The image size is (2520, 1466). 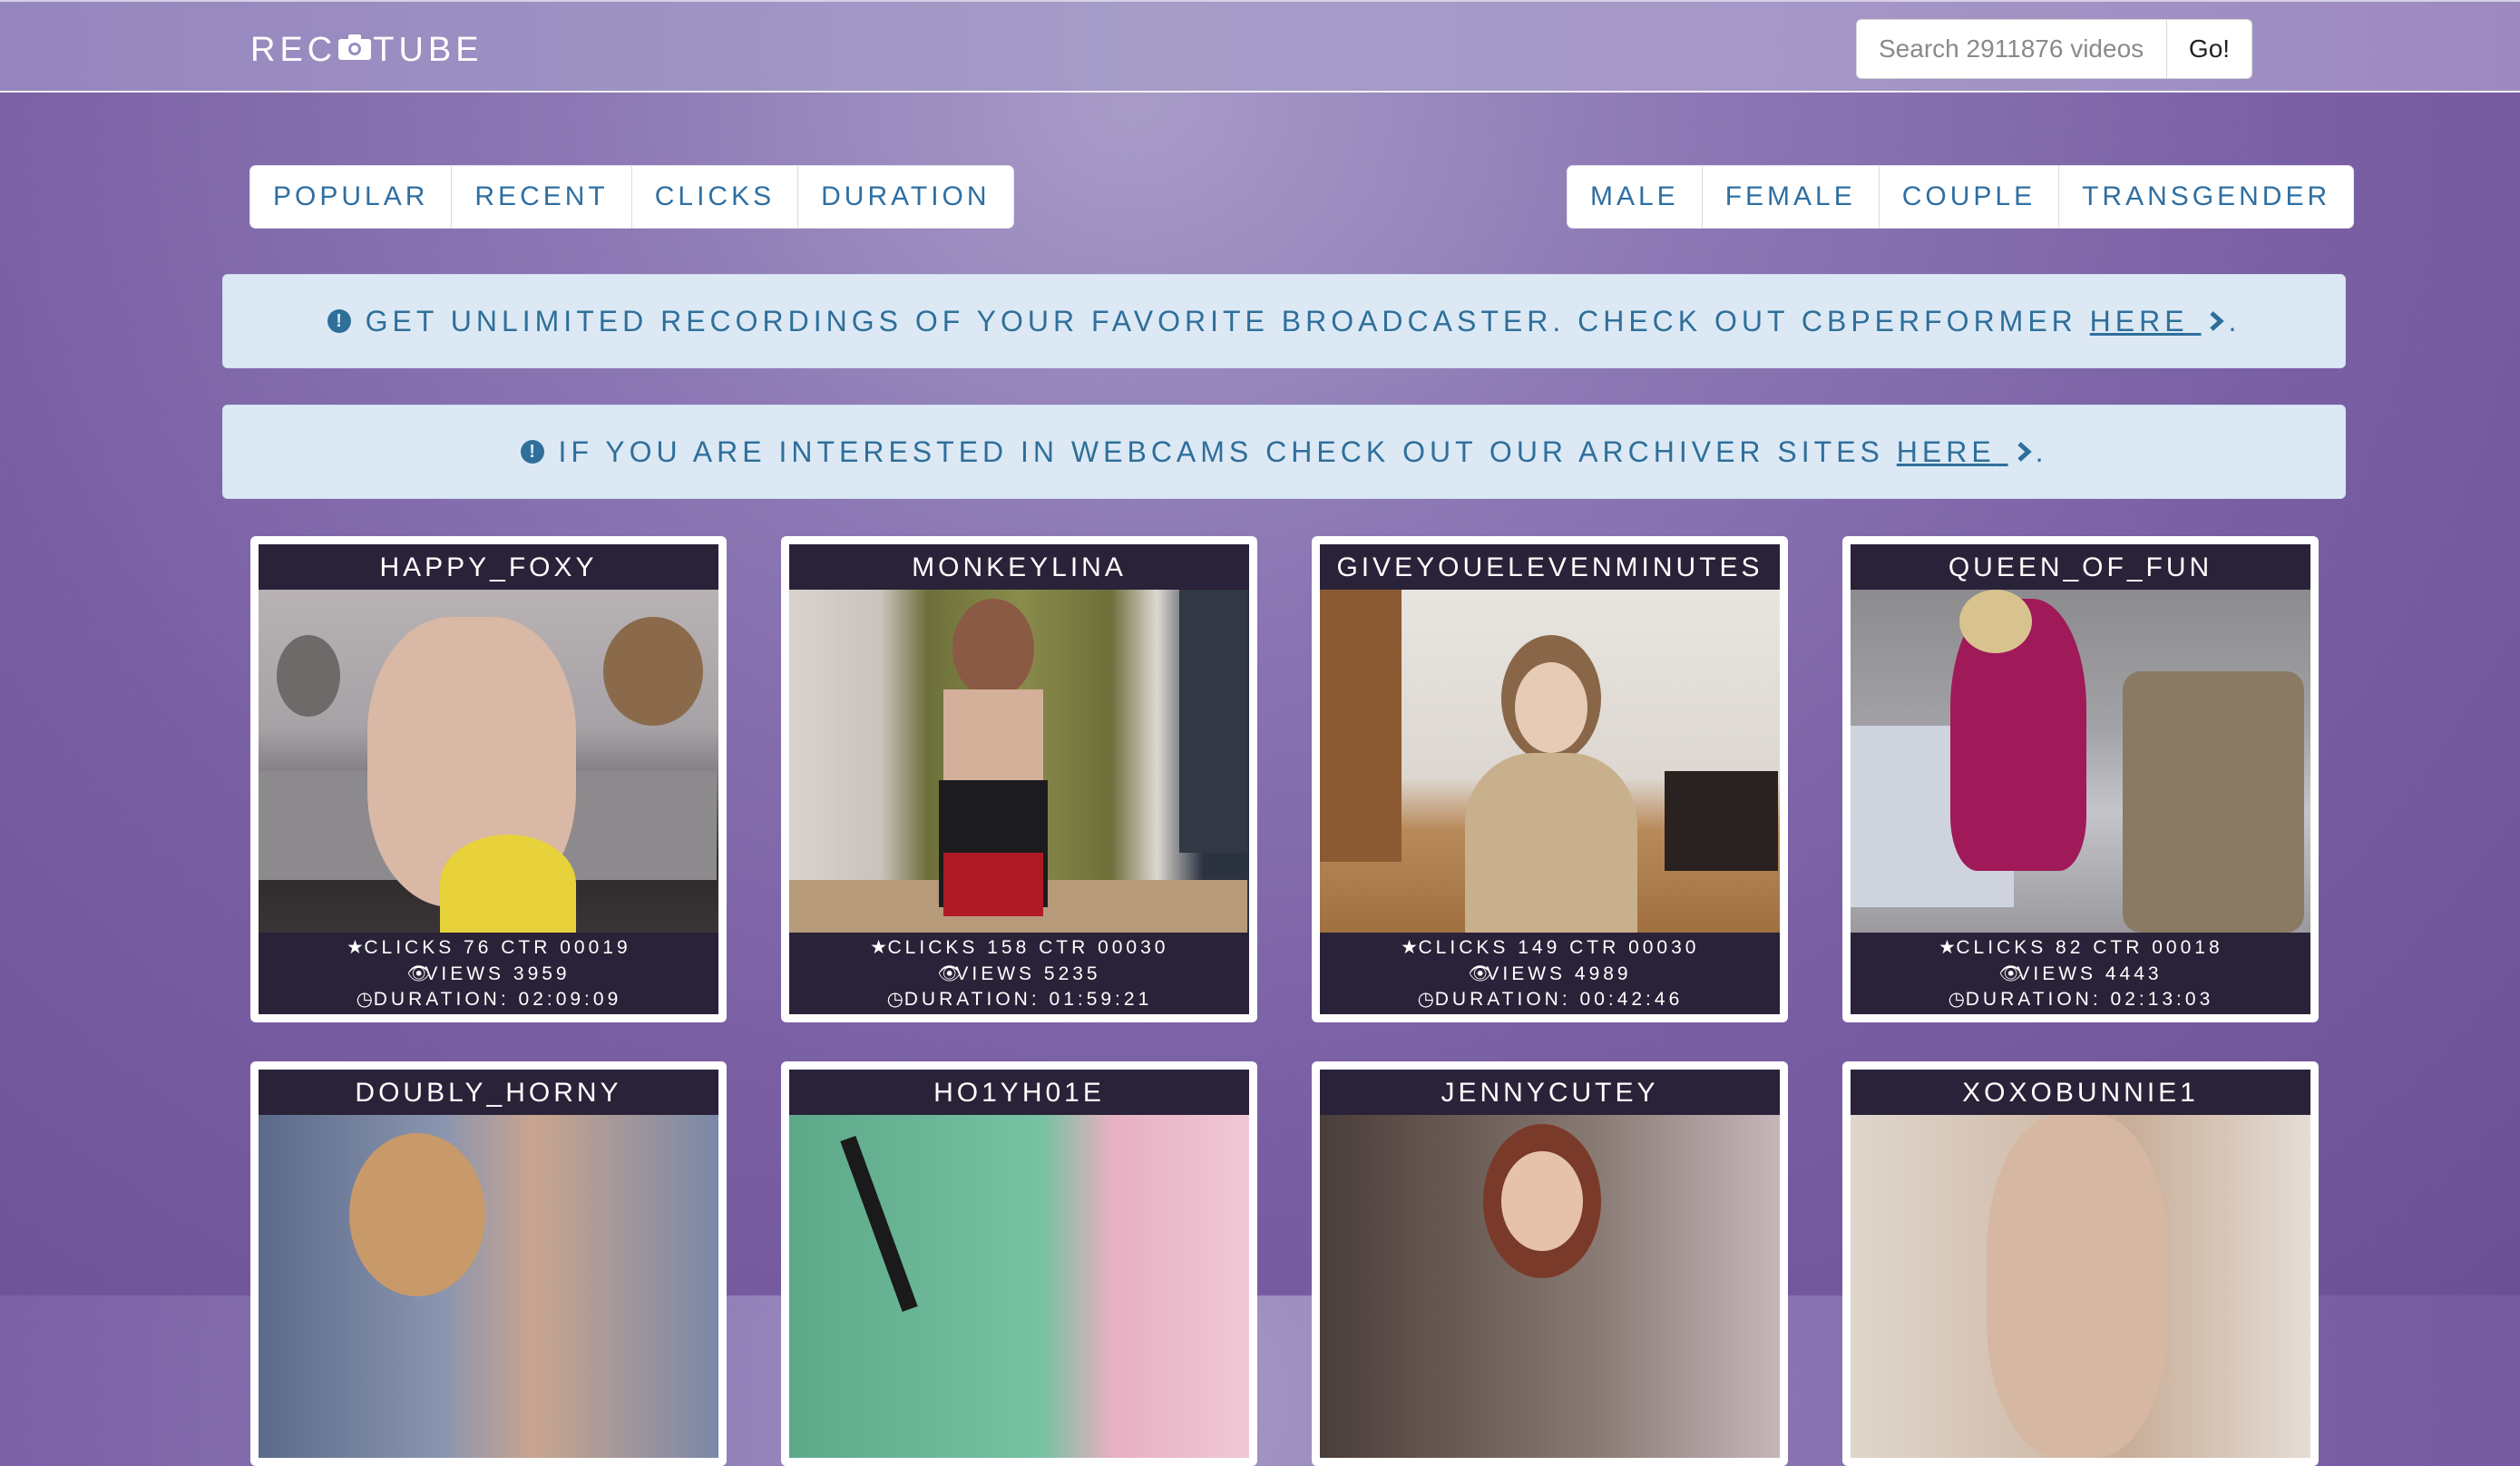 I want to click on logo-text-right: TUBE, so click(x=428, y=50).